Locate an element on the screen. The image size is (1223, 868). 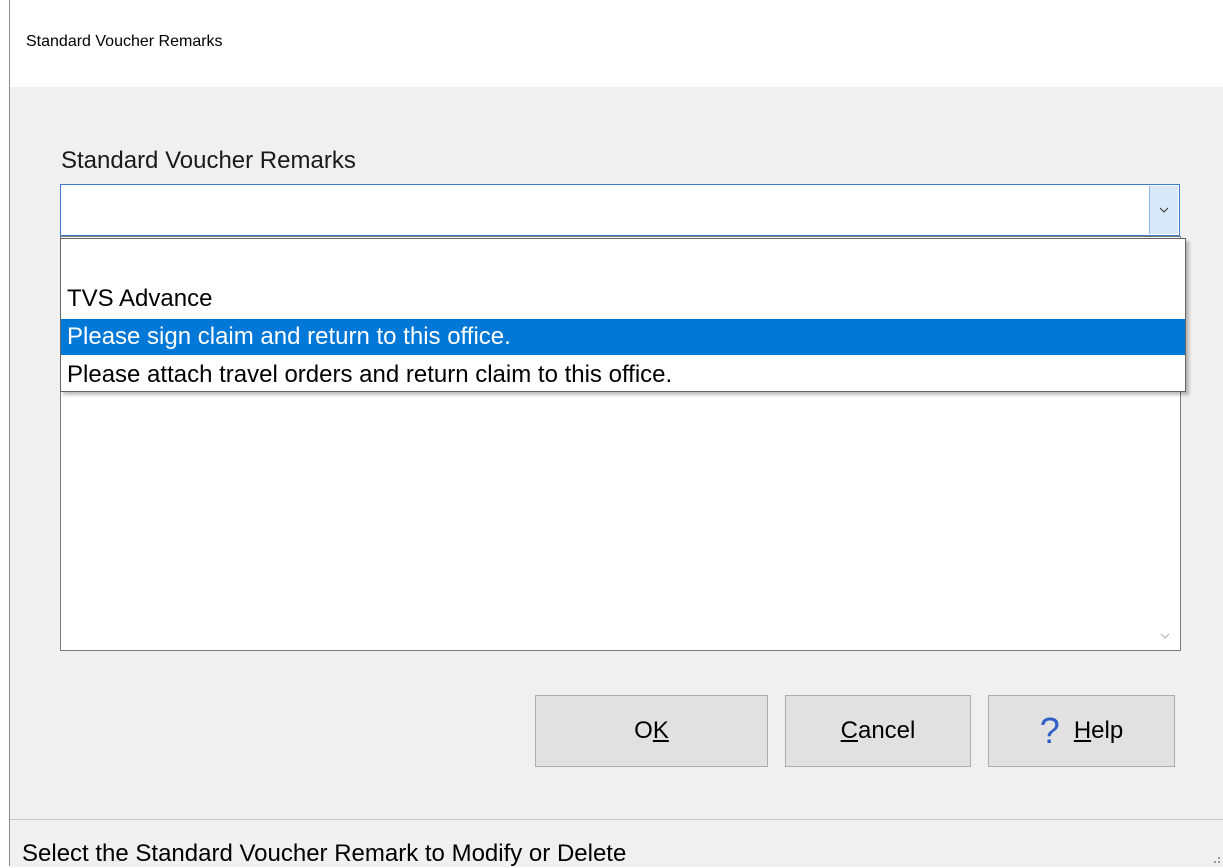
dropdown-item-tvs-advance: TVS Advance is located at coordinates (623, 299).